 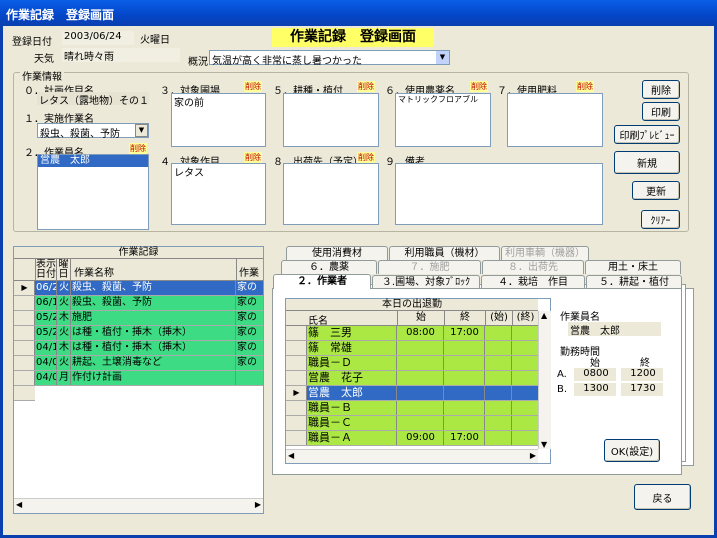 What do you see at coordinates (479, 86) in the screenshot?
I see `pesticide-delete-tag: 削除` at bounding box center [479, 86].